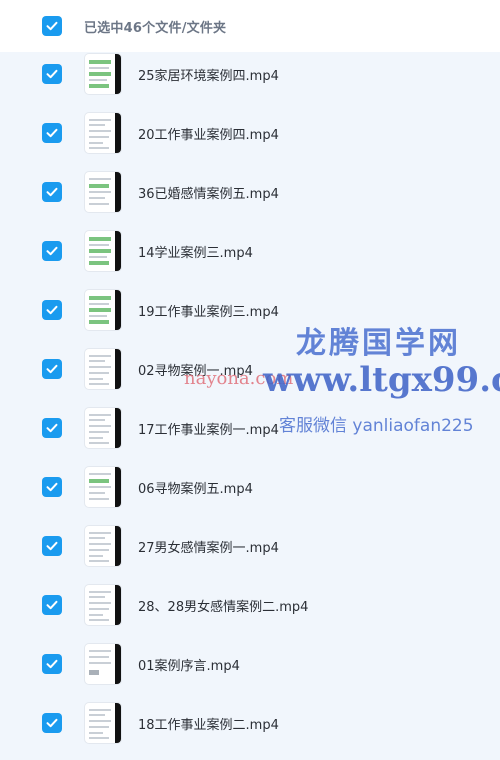 The image size is (500, 760). I want to click on file-row: 06寻物案例五.mp4, so click(250, 486).